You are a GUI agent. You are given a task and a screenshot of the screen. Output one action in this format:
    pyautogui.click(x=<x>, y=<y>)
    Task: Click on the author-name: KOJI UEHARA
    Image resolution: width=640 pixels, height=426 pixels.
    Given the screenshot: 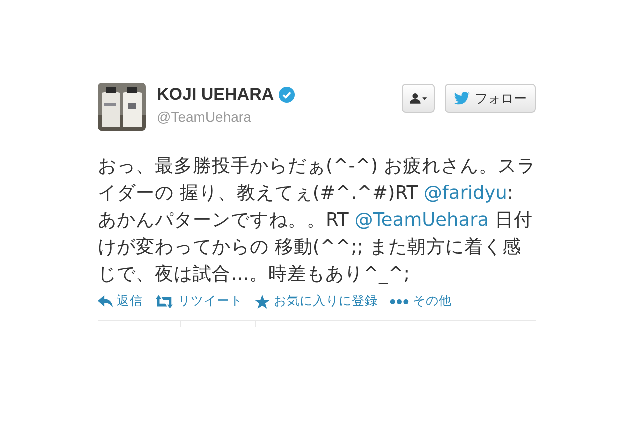 What is the action you would take?
    pyautogui.click(x=215, y=95)
    